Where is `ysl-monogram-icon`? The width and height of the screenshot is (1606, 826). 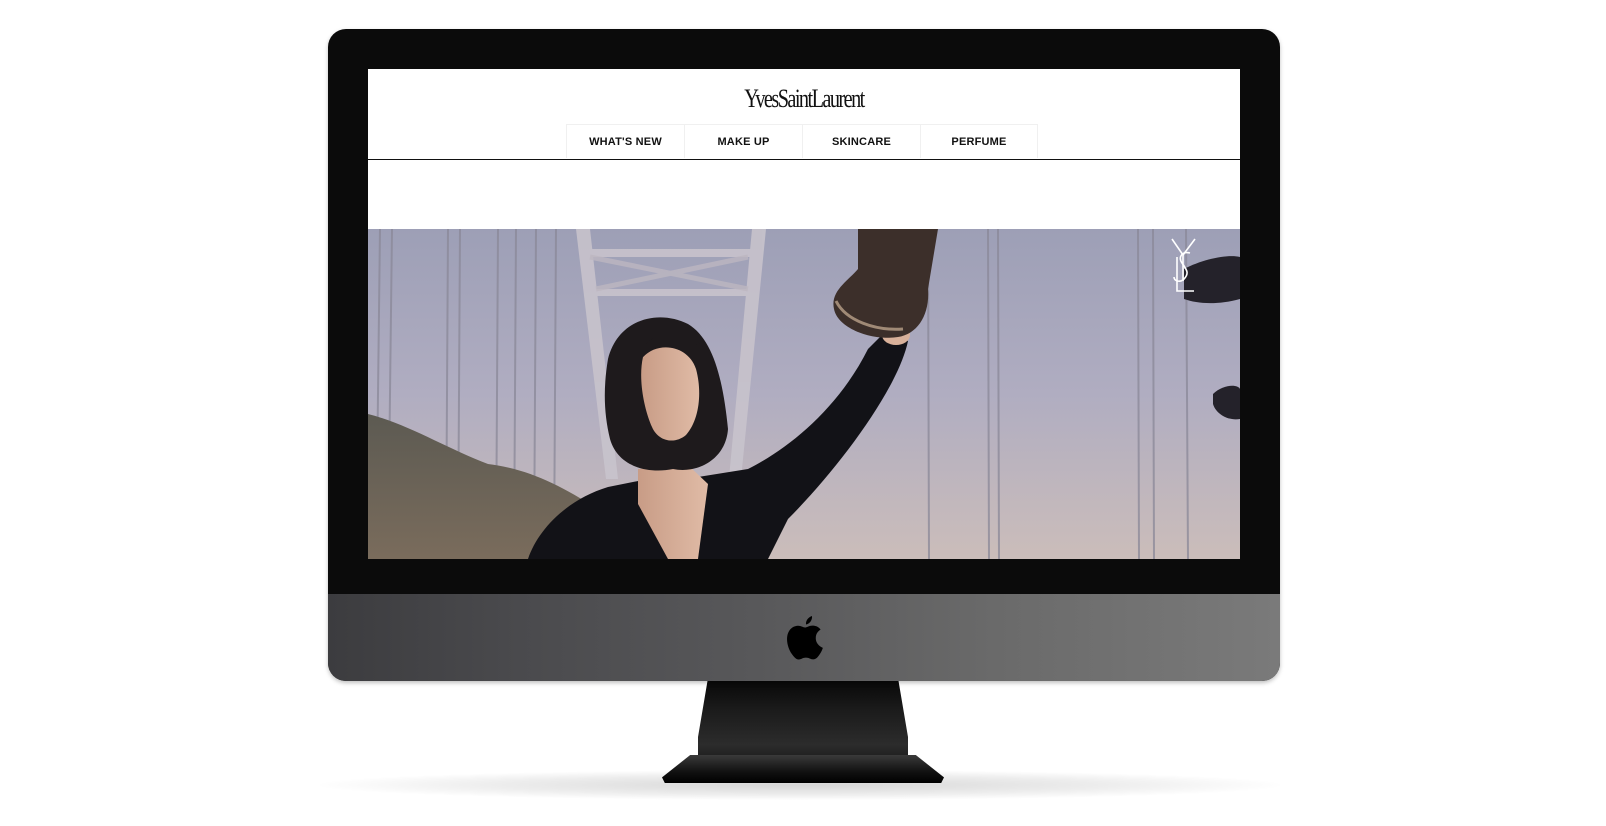
ysl-monogram-icon is located at coordinates (1183, 265).